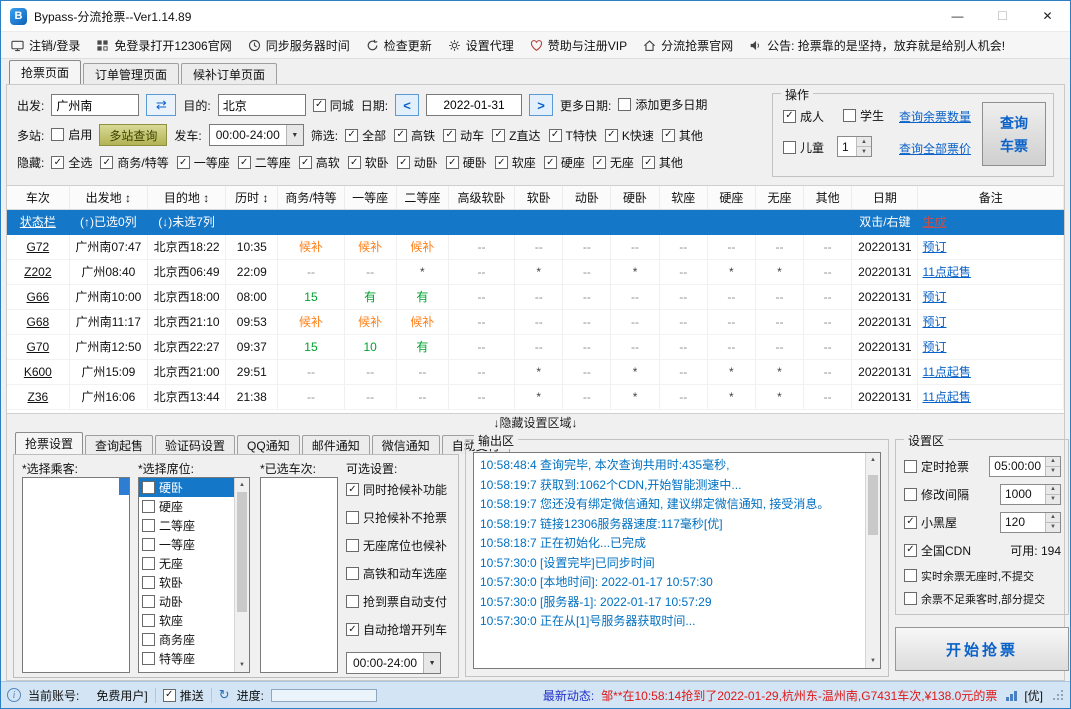 The image size is (1071, 709). I want to click on optional-setting-checkbox: ✓ 同时抢候补功能, so click(396, 489).